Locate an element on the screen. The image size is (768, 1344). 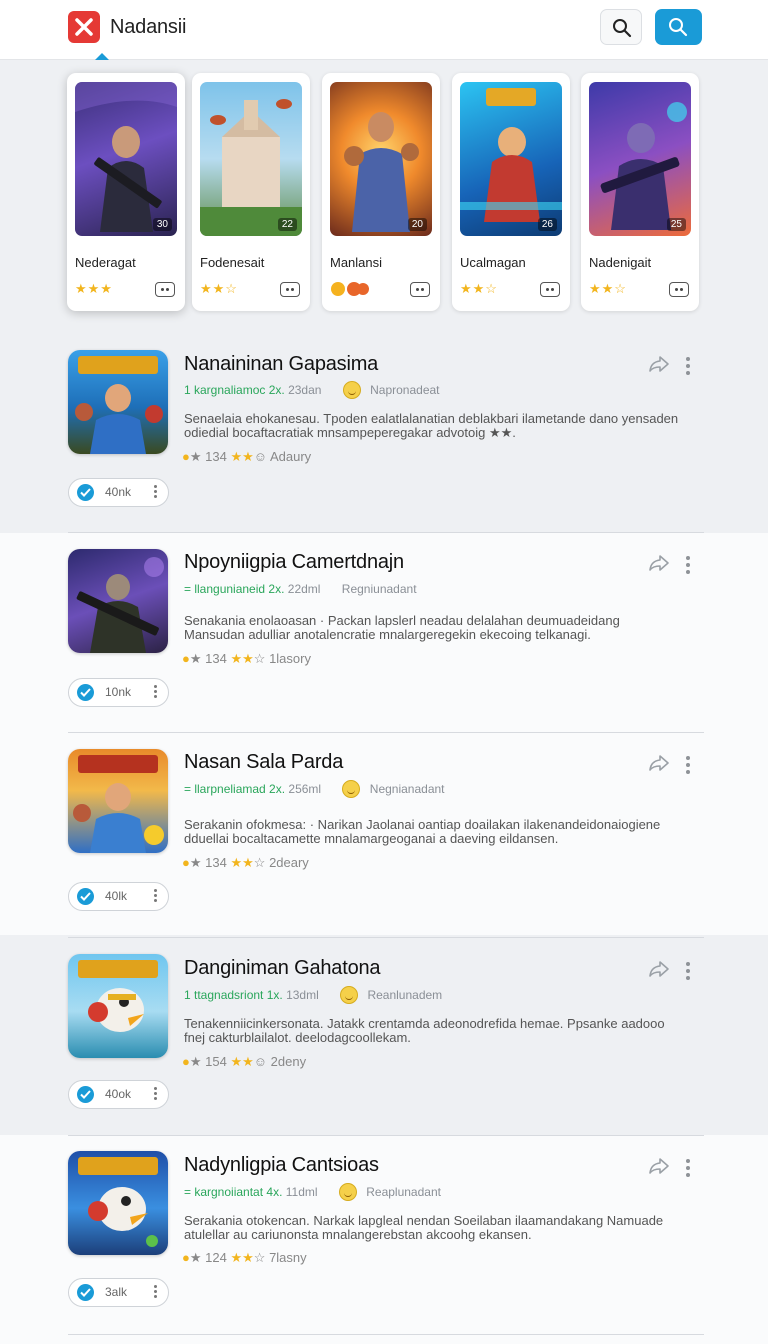
meta-category: Reaplunadant is located at coordinates (403, 1192).